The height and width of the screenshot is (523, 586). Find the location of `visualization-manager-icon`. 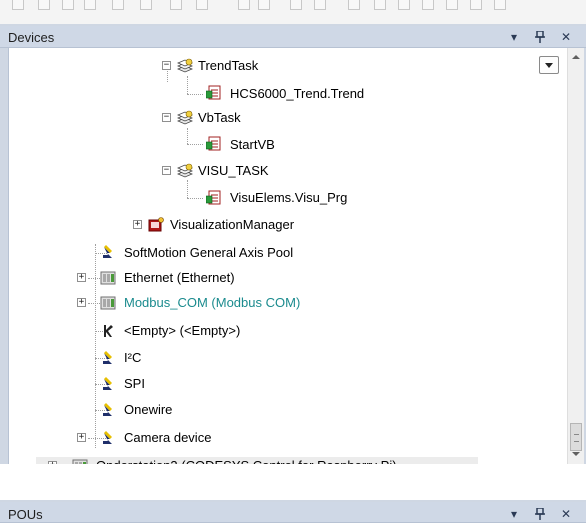

visualization-manager-icon is located at coordinates (156, 225).